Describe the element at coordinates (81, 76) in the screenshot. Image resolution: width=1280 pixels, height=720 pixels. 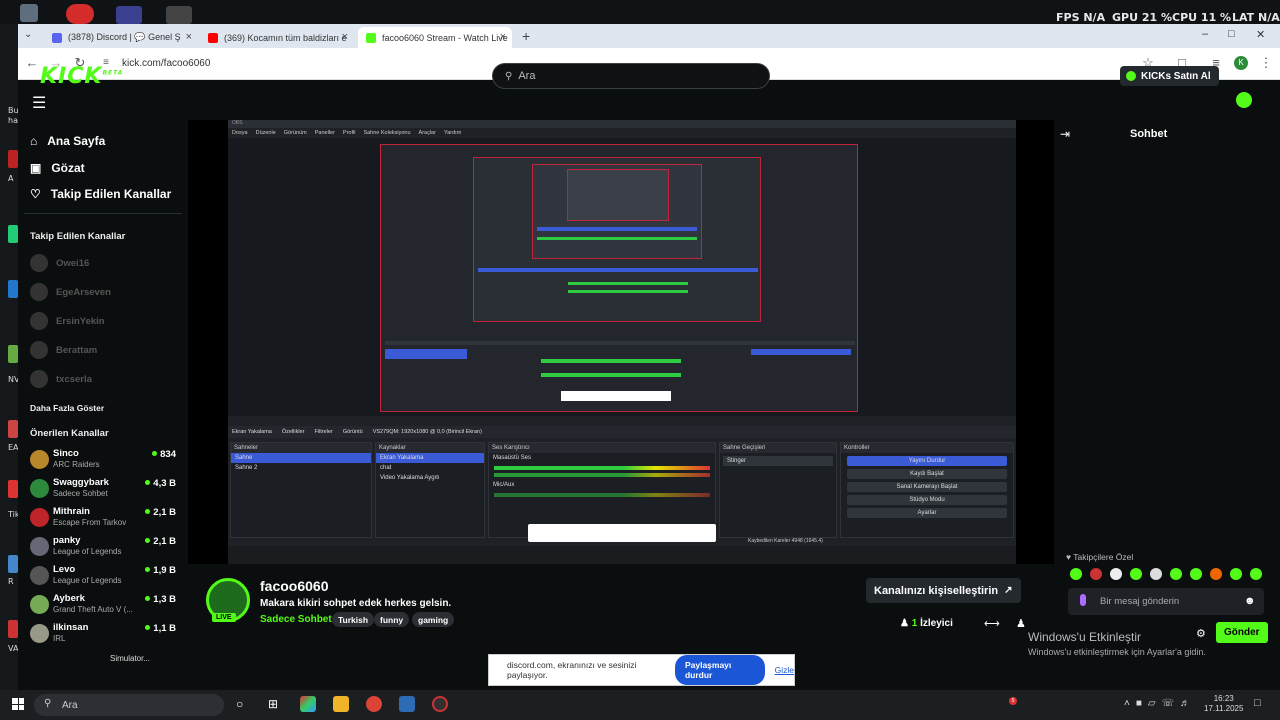
I see `kick-logo: KICKBETA` at that location.